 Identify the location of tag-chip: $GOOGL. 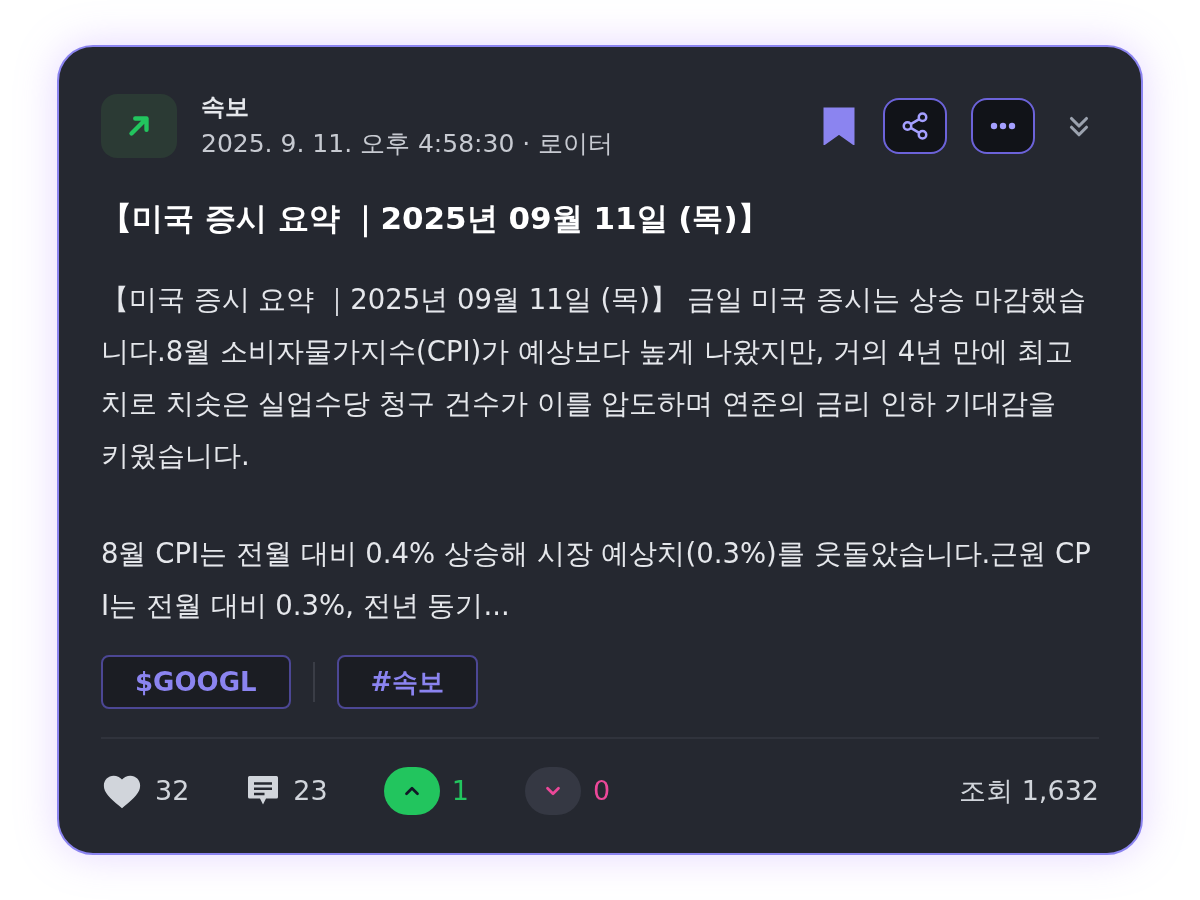
(196, 682).